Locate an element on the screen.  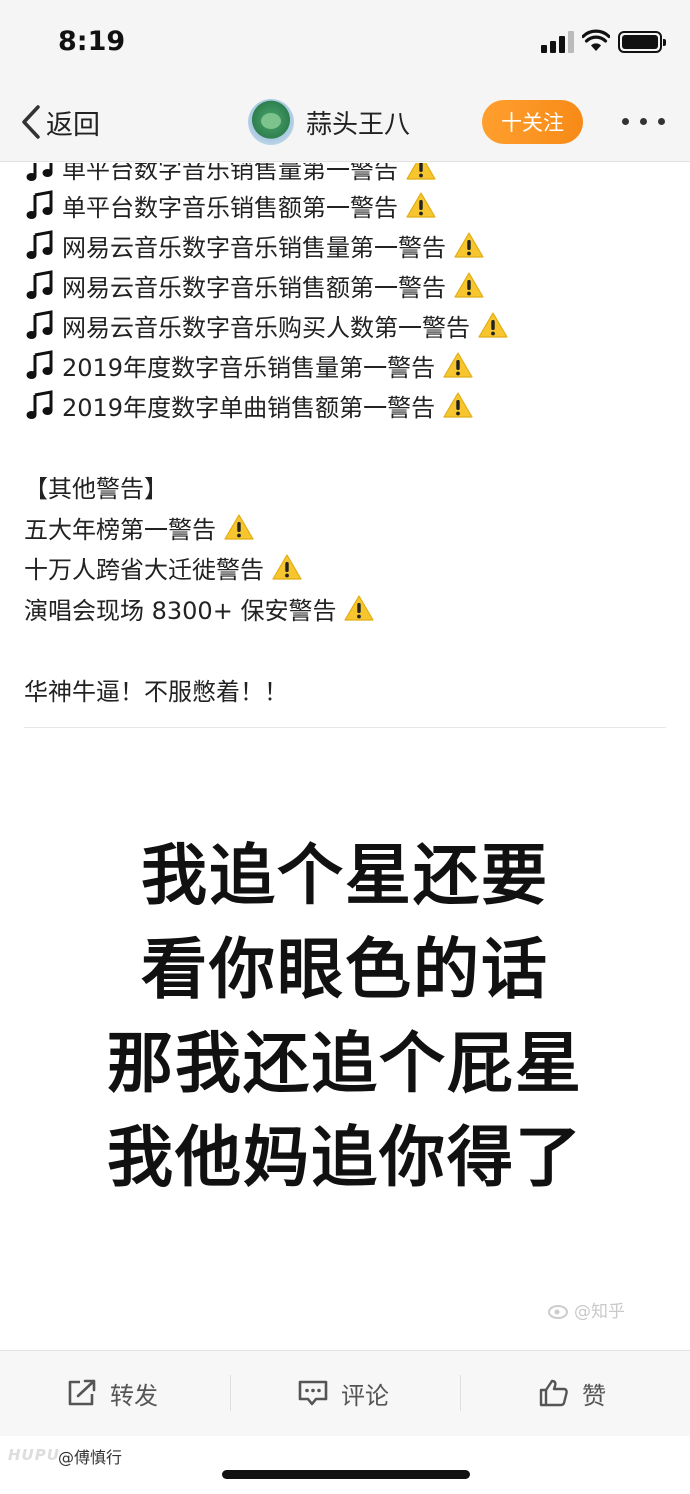
post-line-text: 华神牛逼！不服憋着！！ is located at coordinates (156, 691).